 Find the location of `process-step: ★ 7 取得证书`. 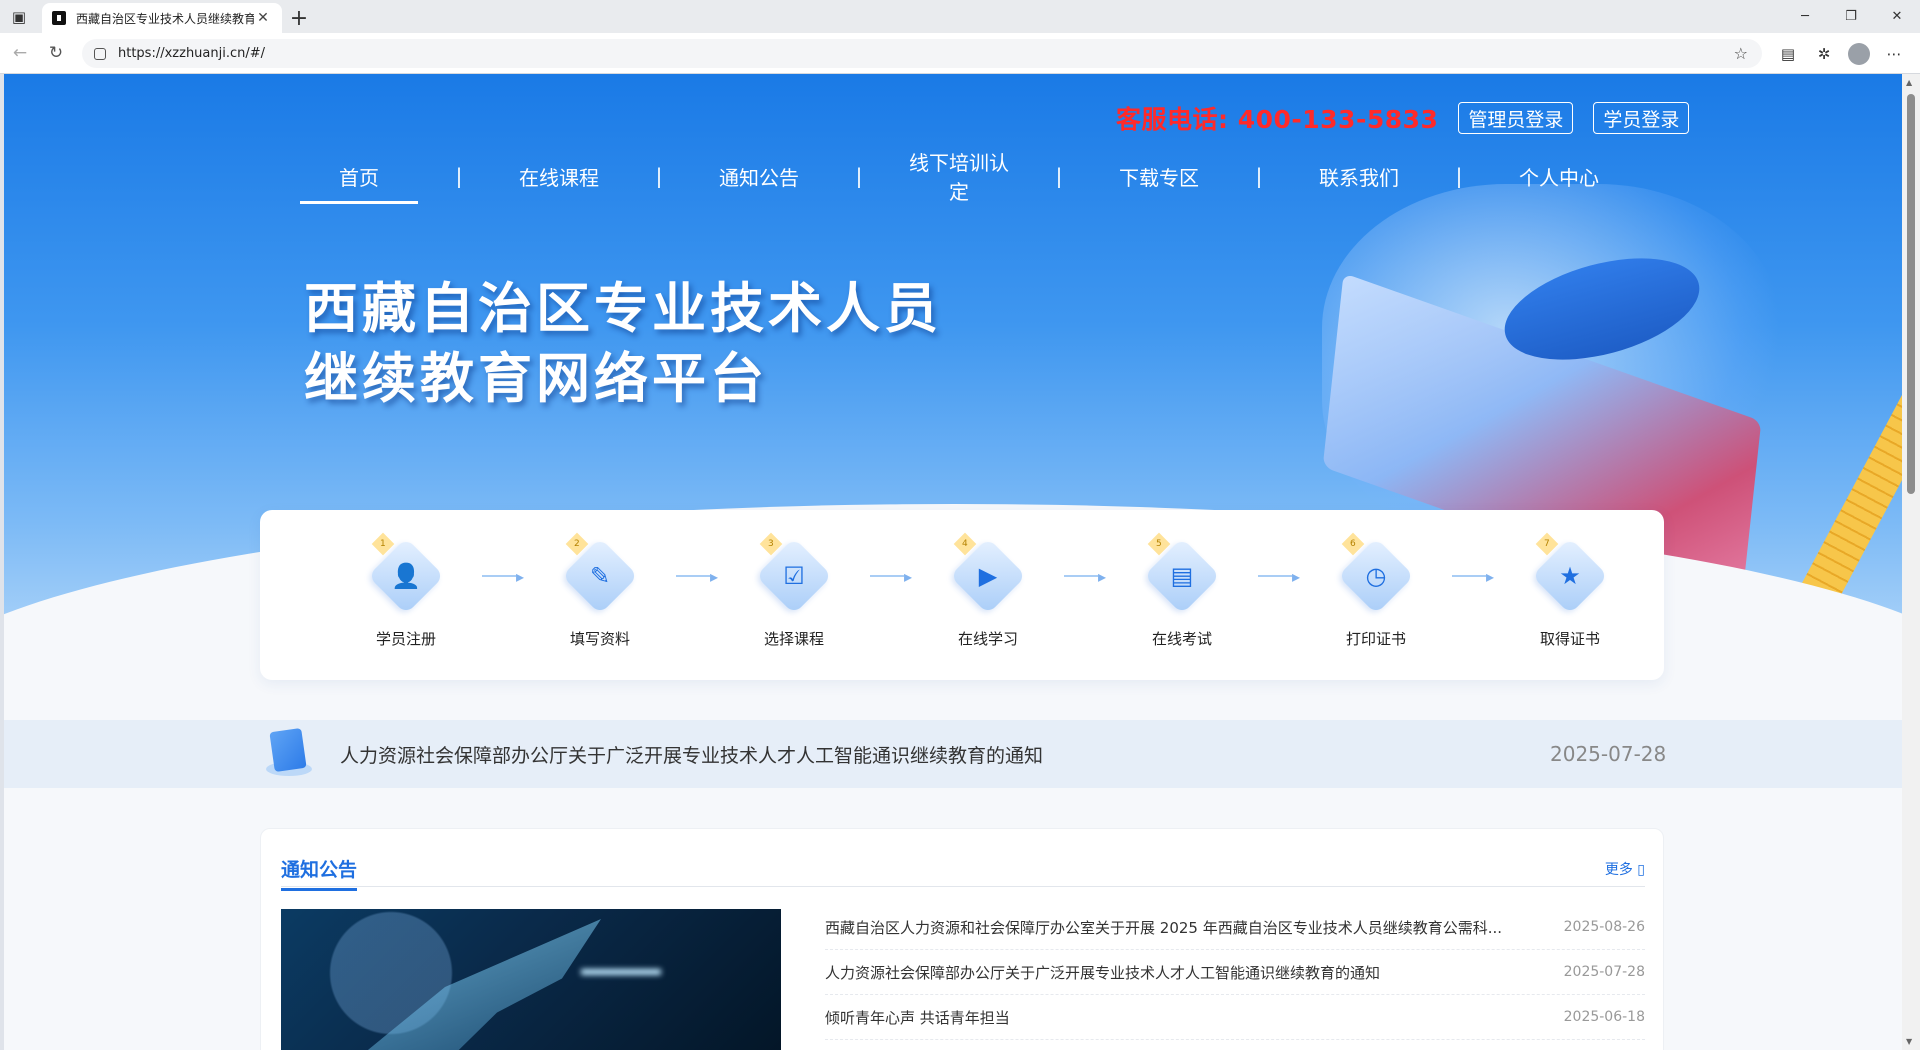

process-step: ★ 7 取得证书 is located at coordinates (1570, 590).